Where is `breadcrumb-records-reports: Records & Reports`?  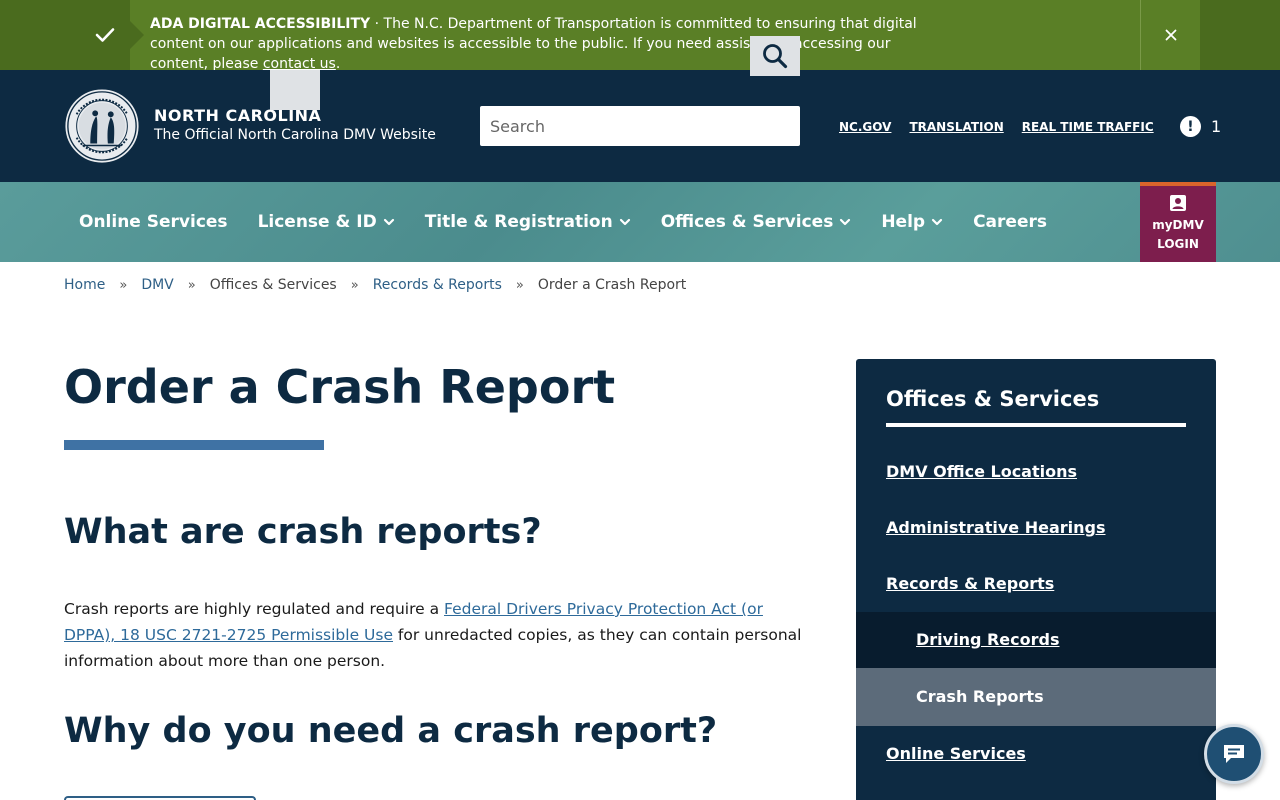
breadcrumb-records-reports: Records & Reports is located at coordinates (437, 285).